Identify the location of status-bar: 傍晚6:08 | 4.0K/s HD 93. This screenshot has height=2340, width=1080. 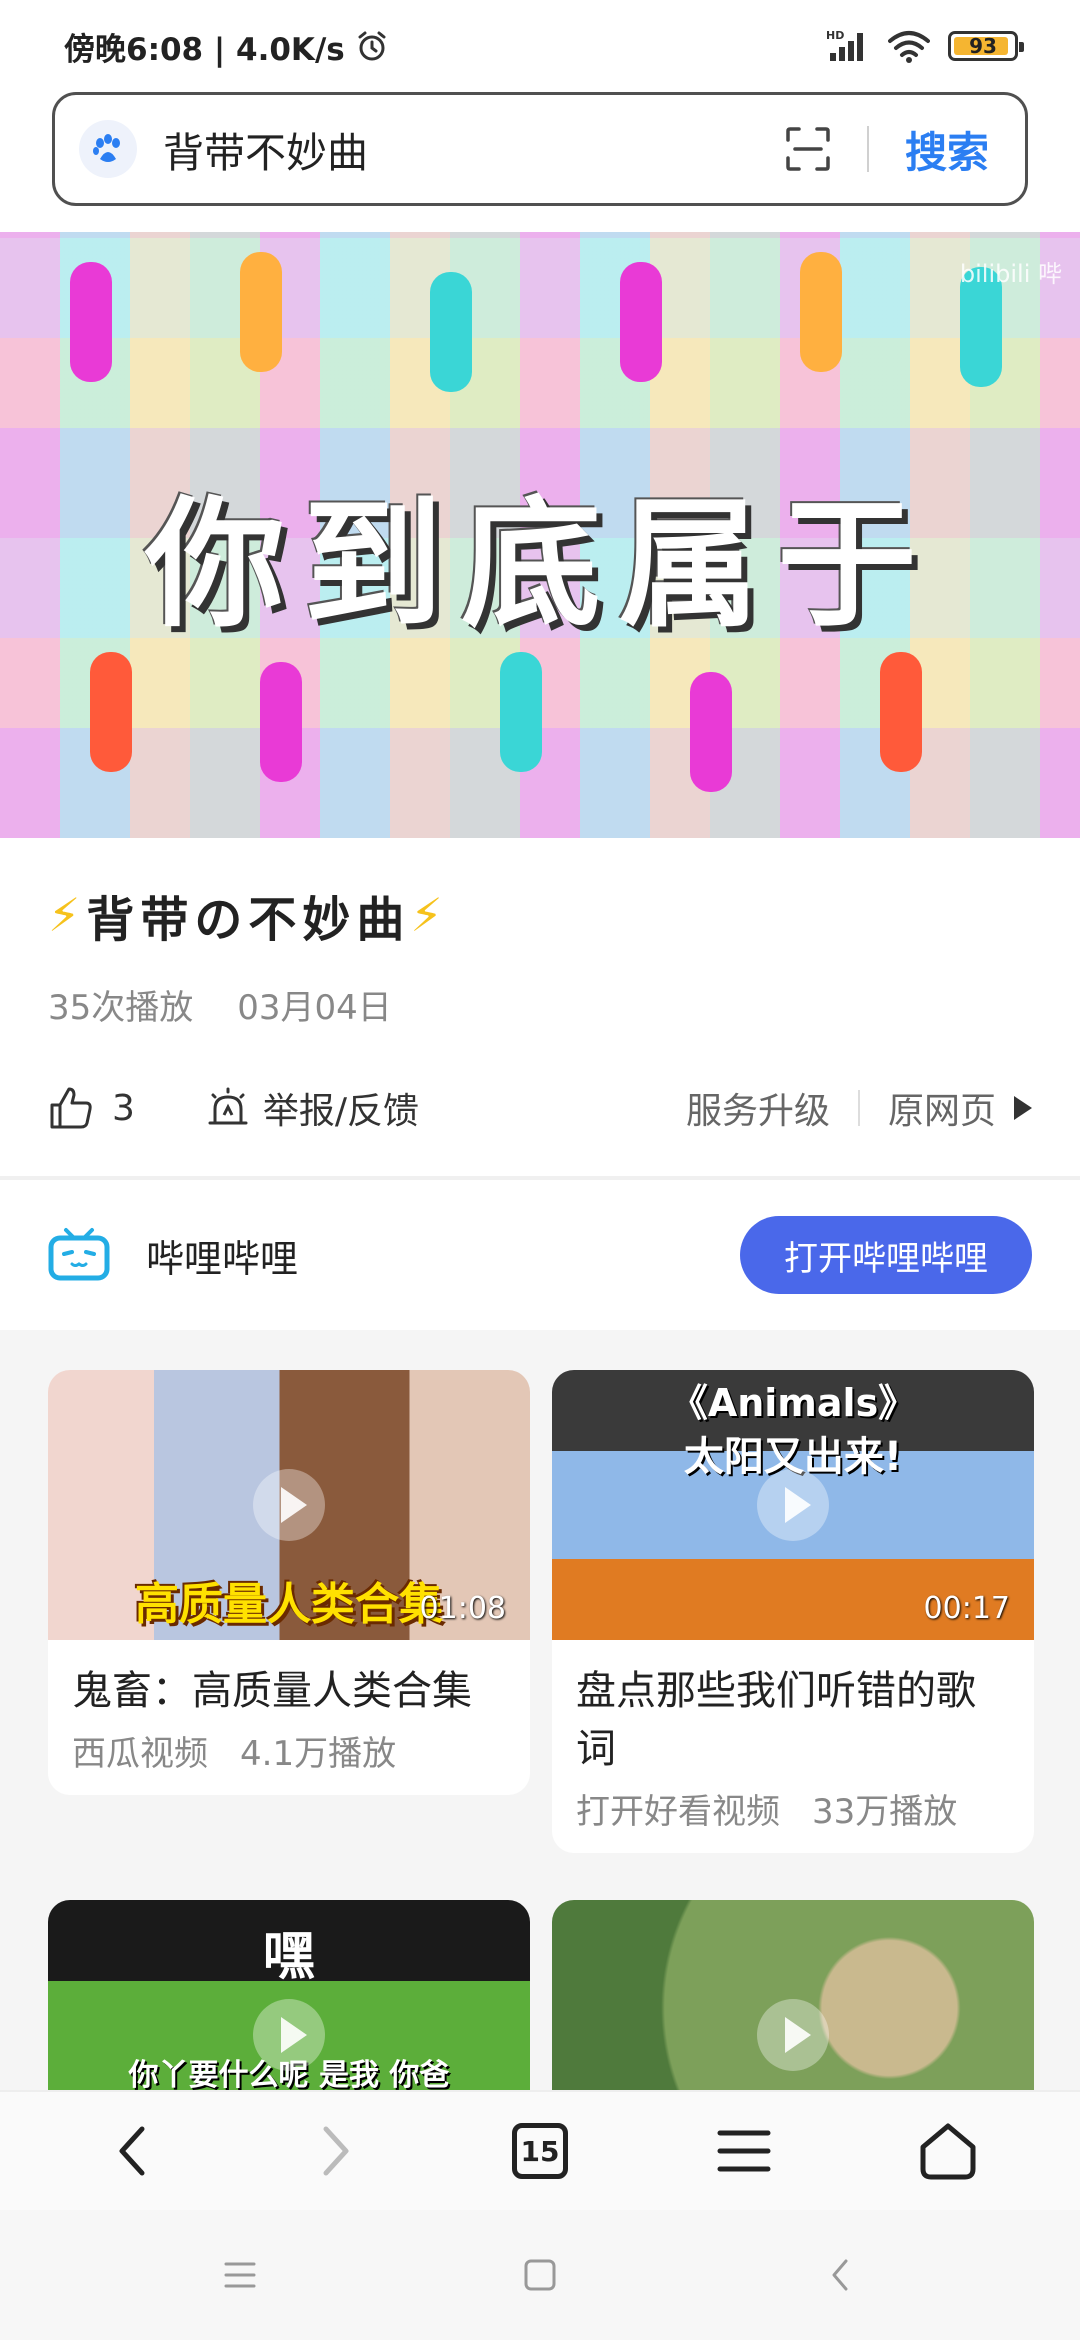
(540, 46).